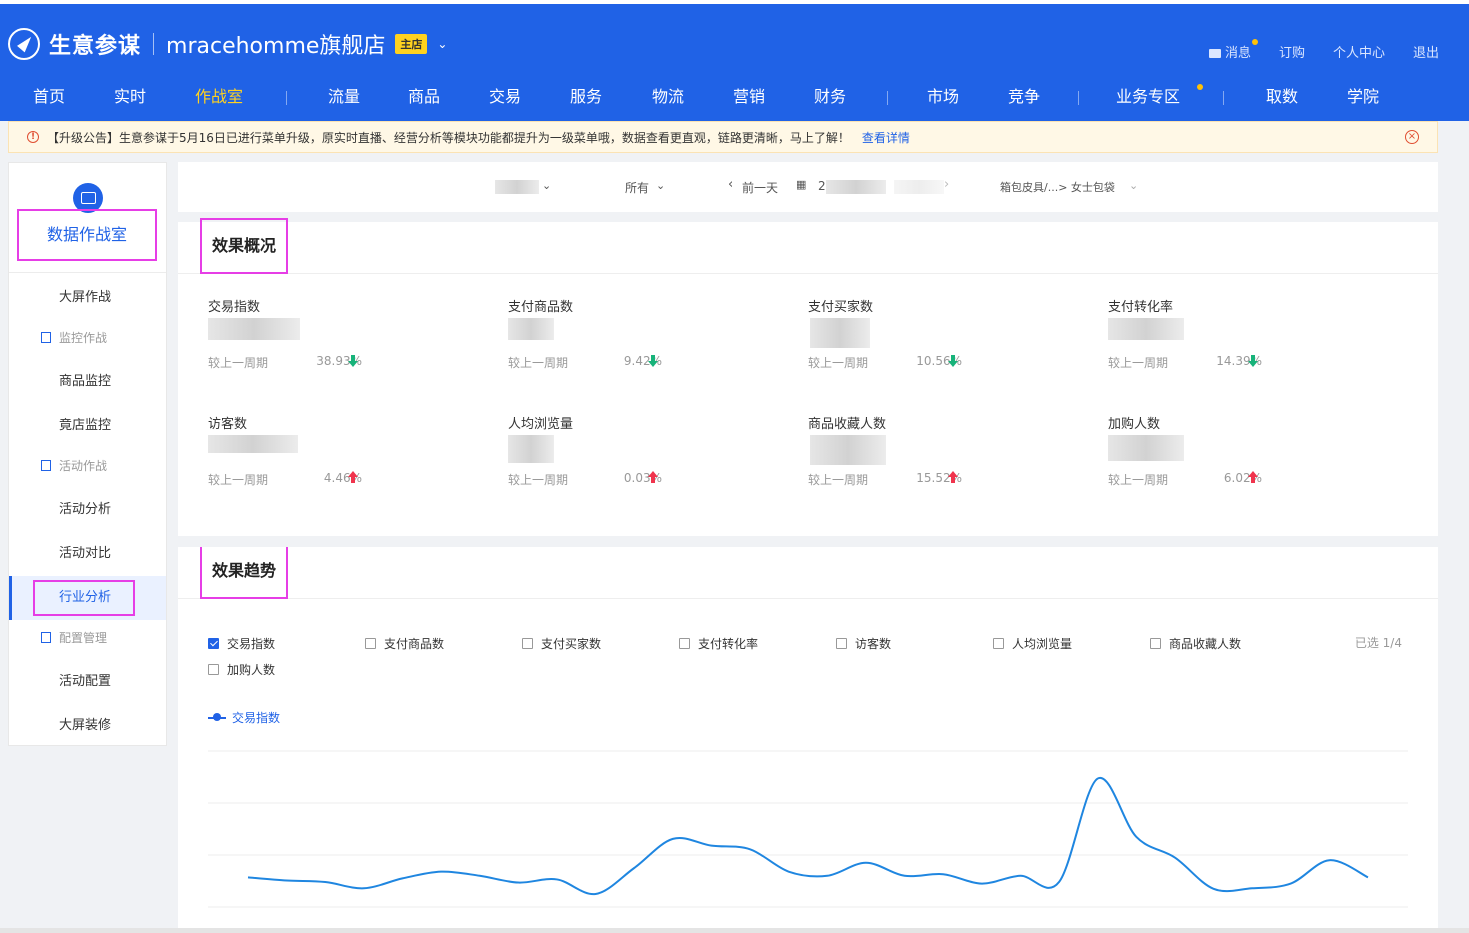 Image resolution: width=1469 pixels, height=933 pixels. What do you see at coordinates (919, 187) in the screenshot?
I see `next-day-button` at bounding box center [919, 187].